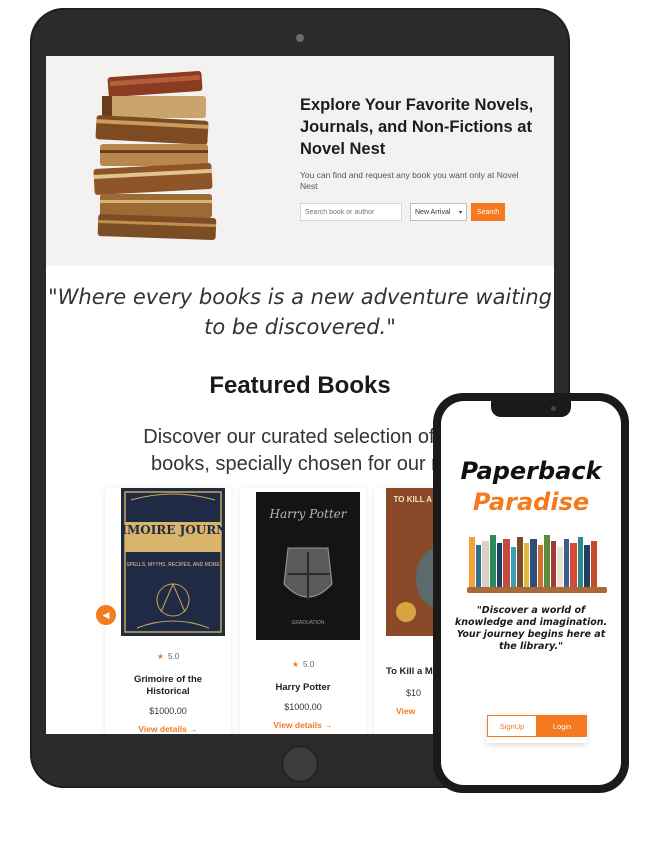 This screenshot has width=652, height=862. I want to click on login-button: Login, so click(562, 726).